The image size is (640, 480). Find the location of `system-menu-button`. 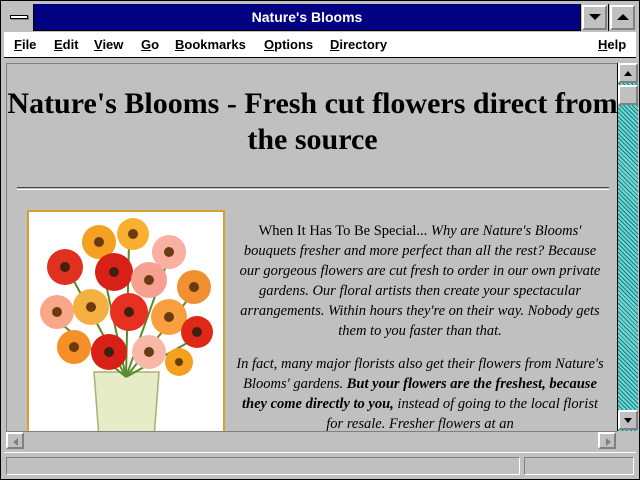

system-menu-button is located at coordinates (19, 17).